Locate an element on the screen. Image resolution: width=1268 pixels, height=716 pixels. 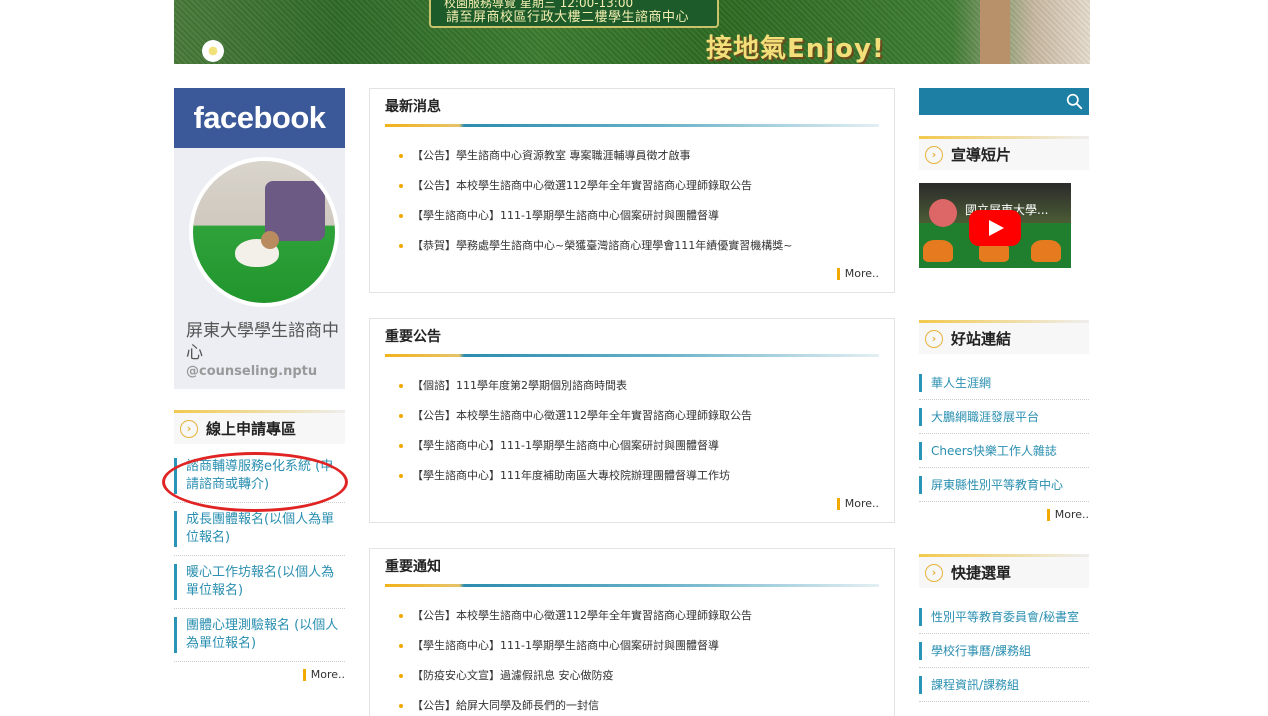
latest-news-more-link: More.. is located at coordinates (857, 273).